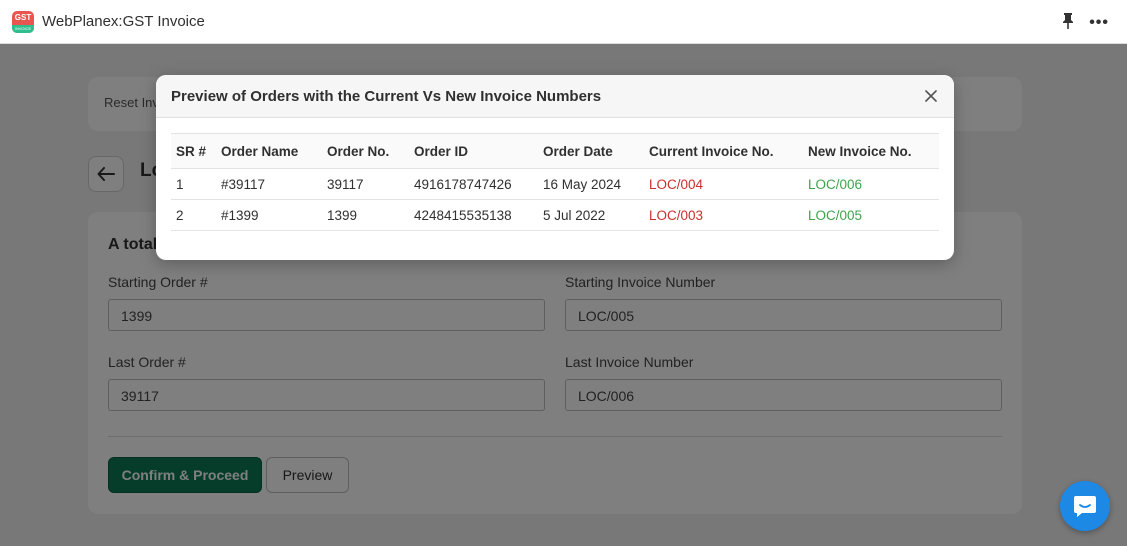  I want to click on column-header-order-no: Order No., so click(365, 151).